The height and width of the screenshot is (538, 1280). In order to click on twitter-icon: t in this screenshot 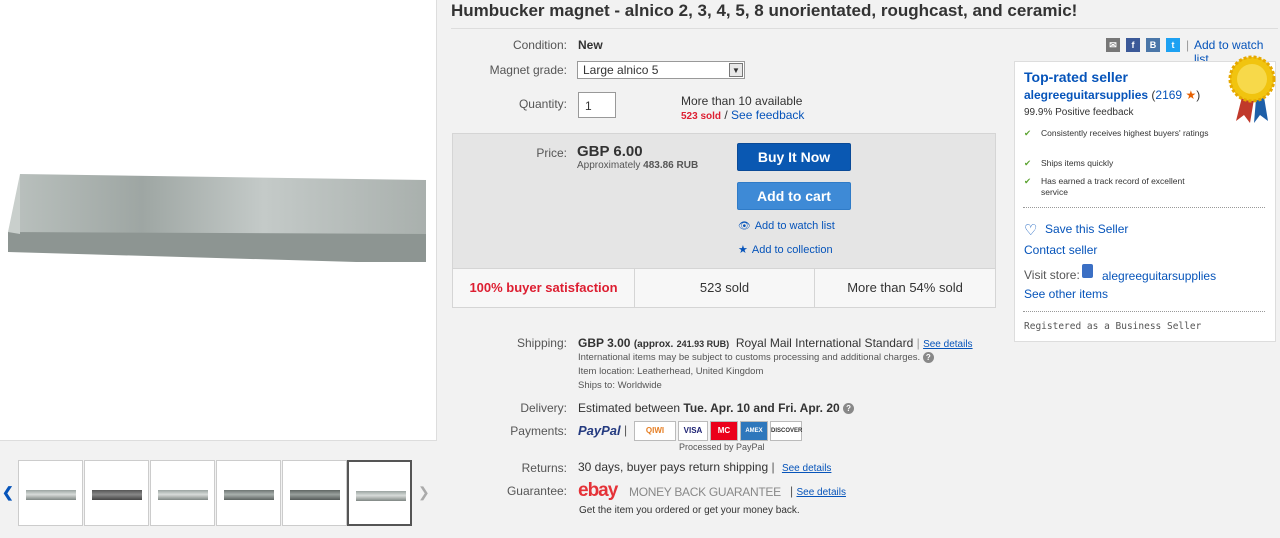, I will do `click(1173, 45)`.